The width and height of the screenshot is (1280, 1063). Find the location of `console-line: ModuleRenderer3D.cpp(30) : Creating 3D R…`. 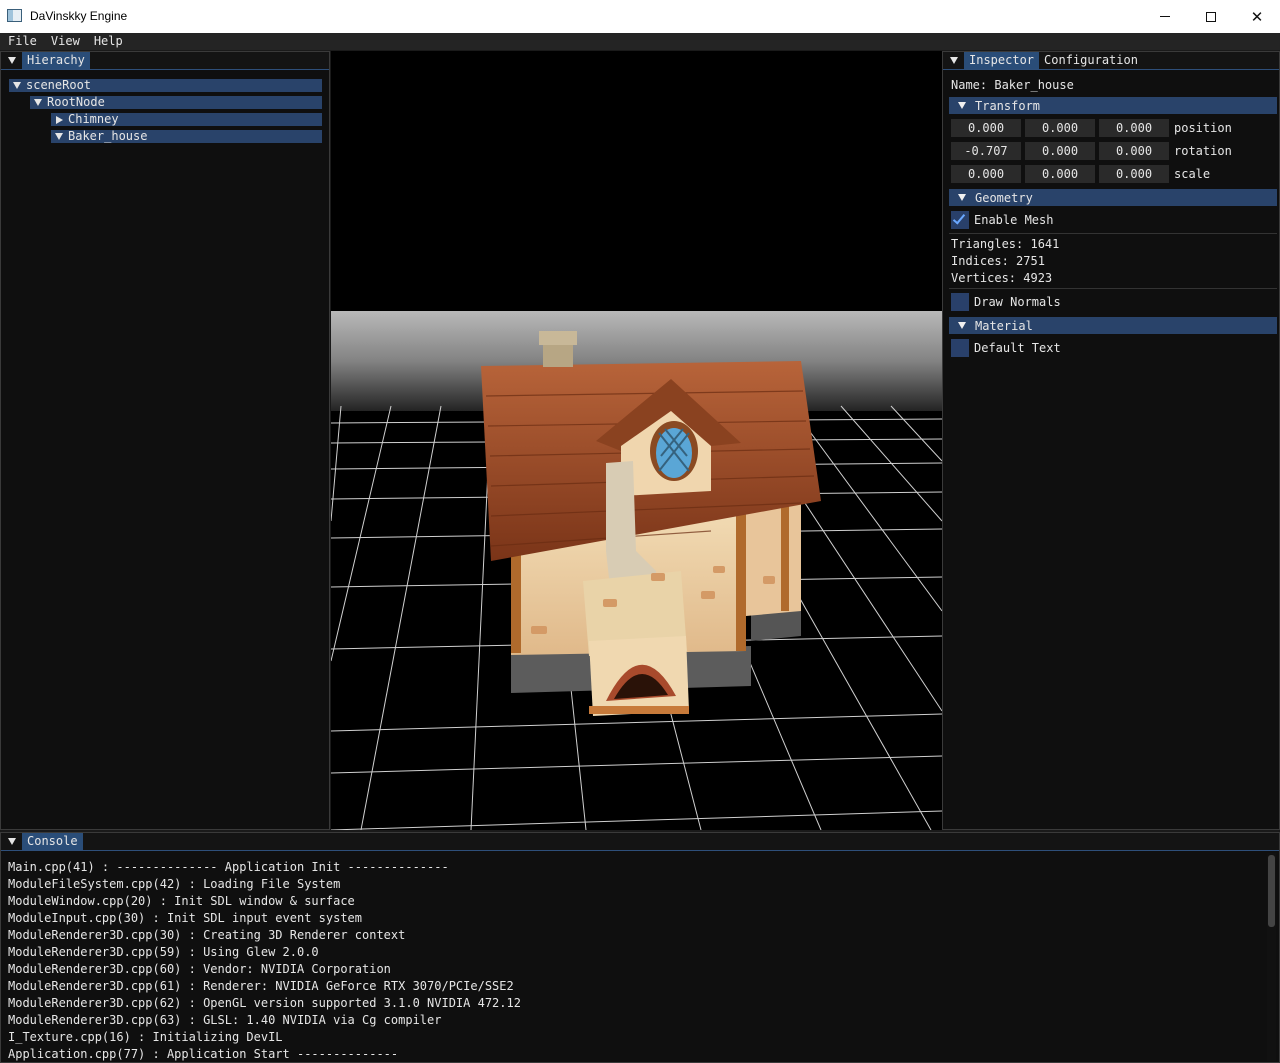

console-line: ModuleRenderer3D.cpp(30) : Creating 3D R… is located at coordinates (207, 935).